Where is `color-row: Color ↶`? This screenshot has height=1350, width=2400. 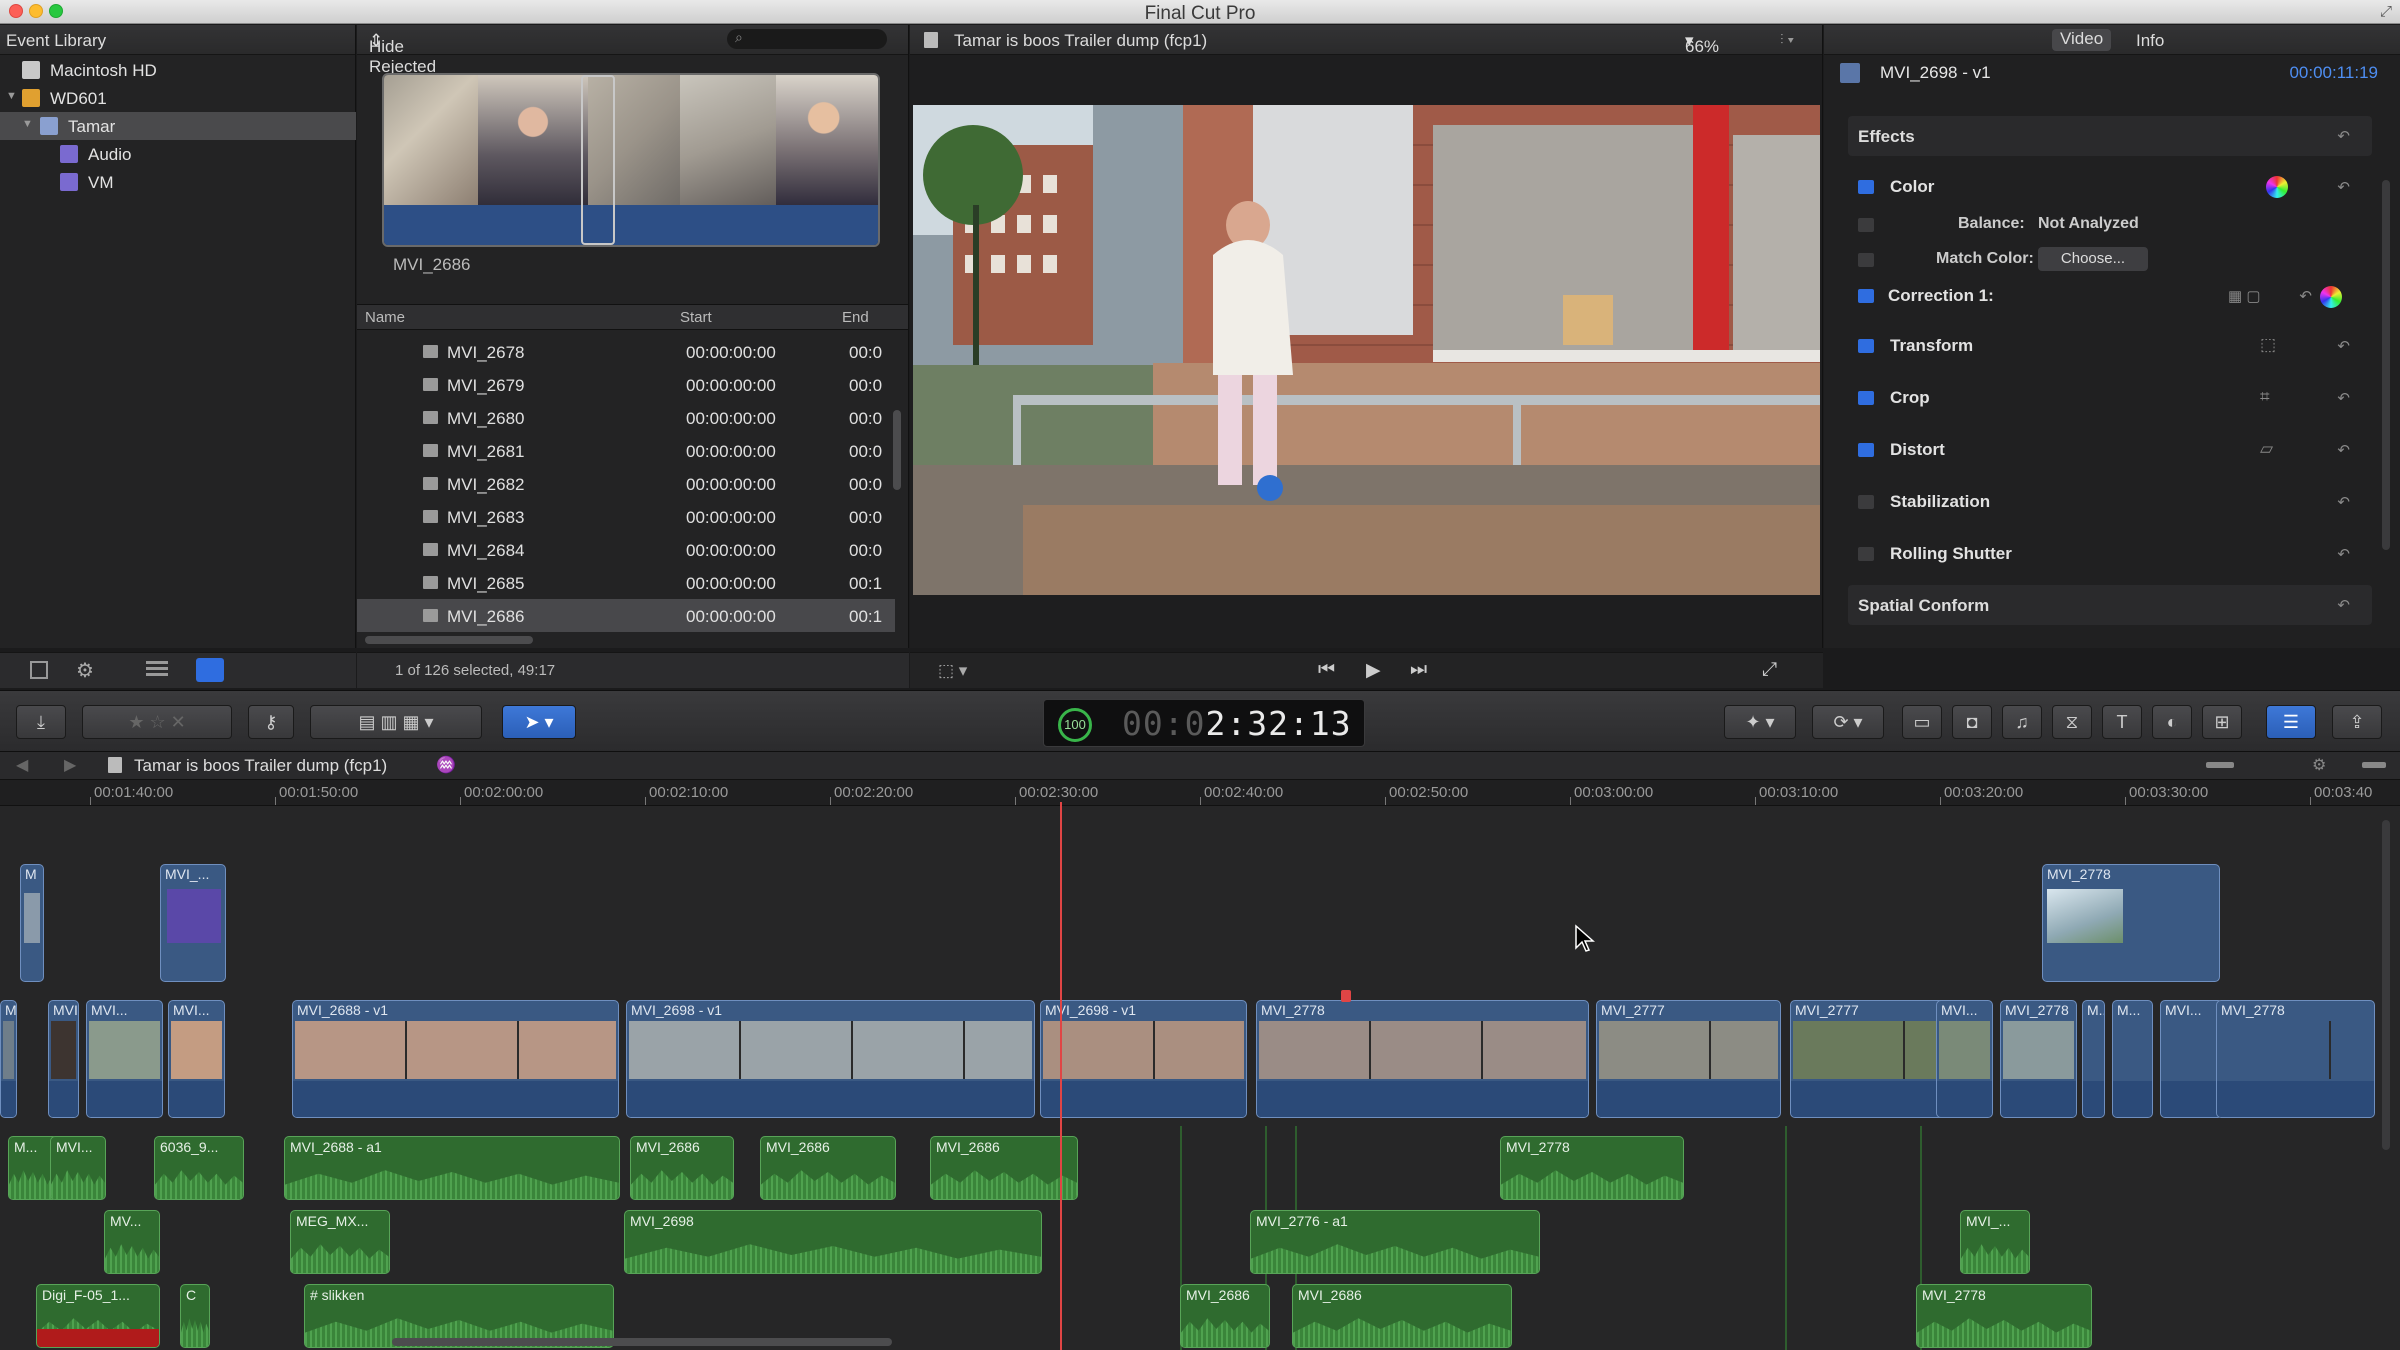 color-row: Color ↶ is located at coordinates (2110, 187).